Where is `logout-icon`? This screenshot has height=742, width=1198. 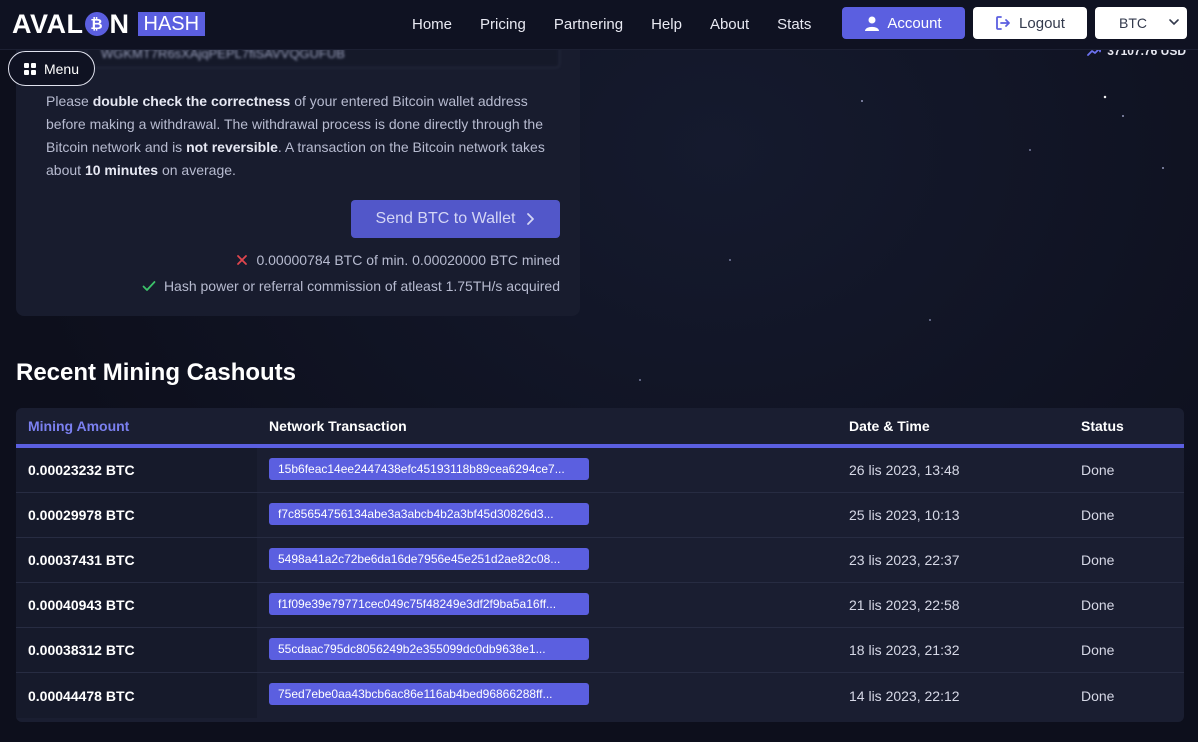 logout-icon is located at coordinates (1003, 23).